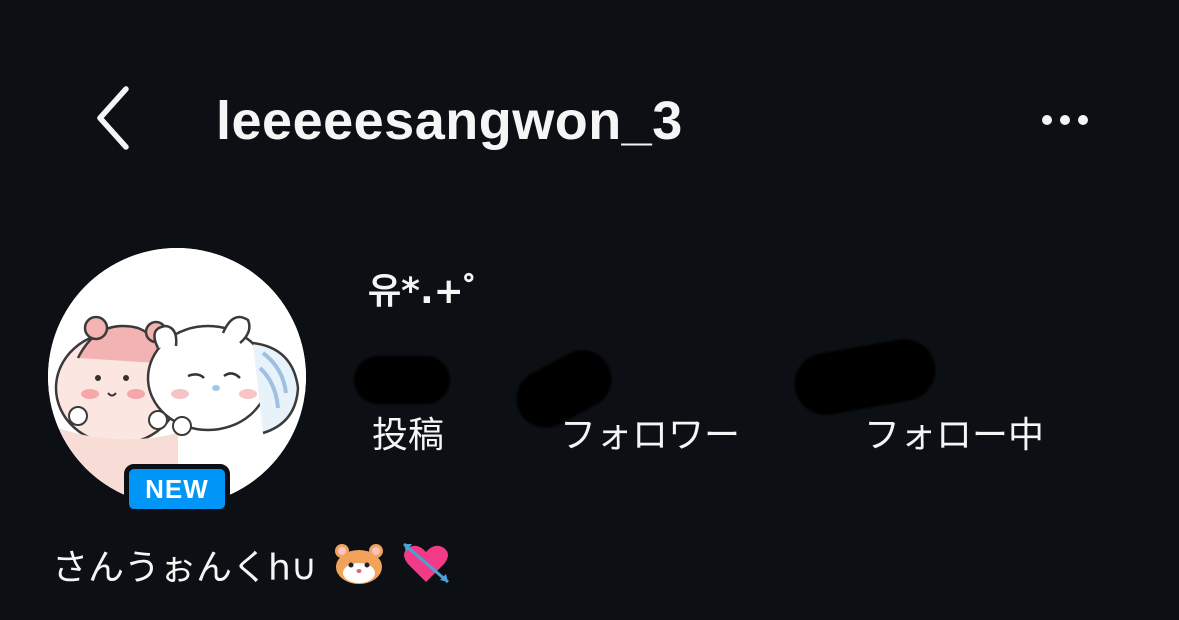  Describe the element at coordinates (449, 121) in the screenshot. I see `profile-username: leeeeesangwon_3` at that location.